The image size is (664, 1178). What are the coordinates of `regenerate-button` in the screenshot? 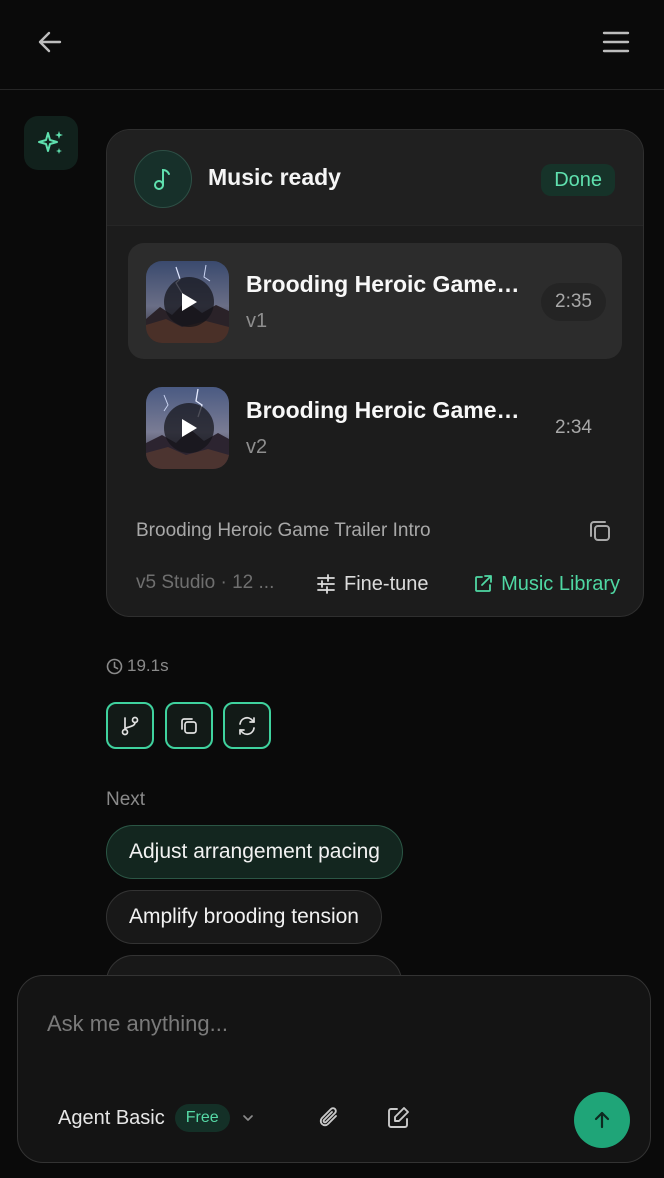 It's located at (247, 725).